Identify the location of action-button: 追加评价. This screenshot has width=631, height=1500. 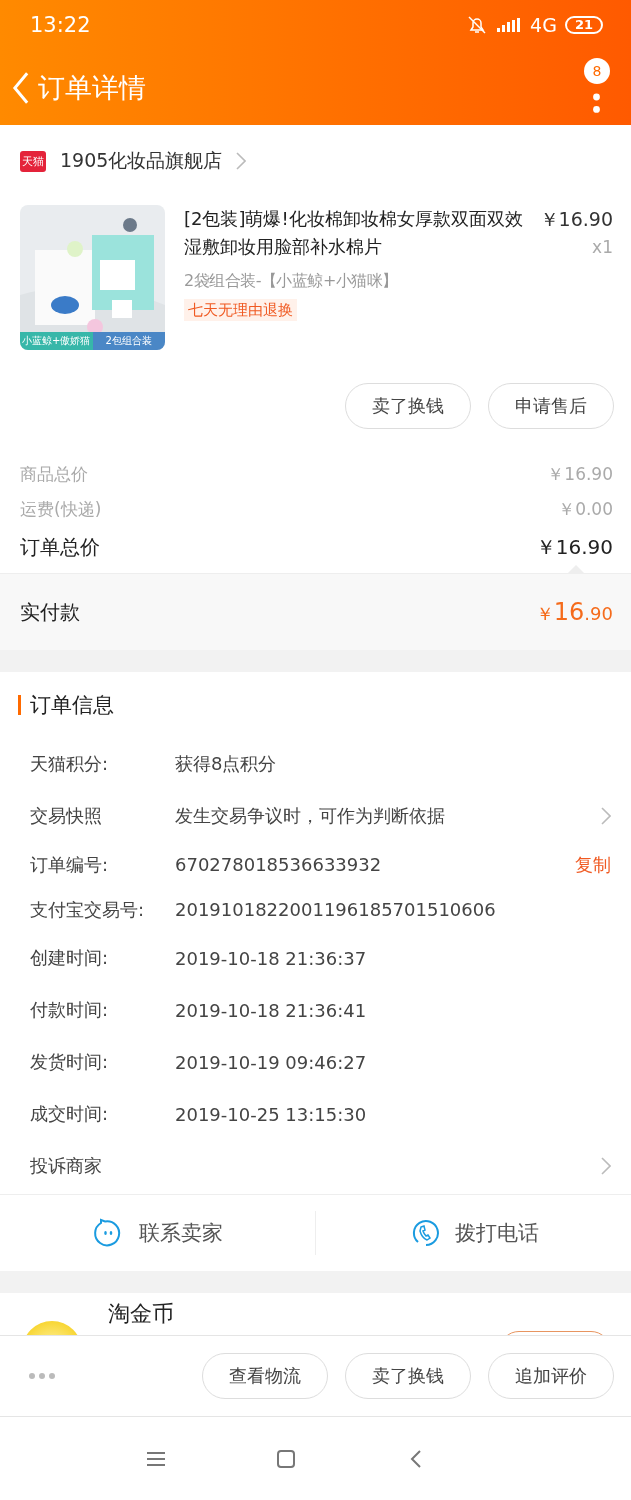
(551, 1376).